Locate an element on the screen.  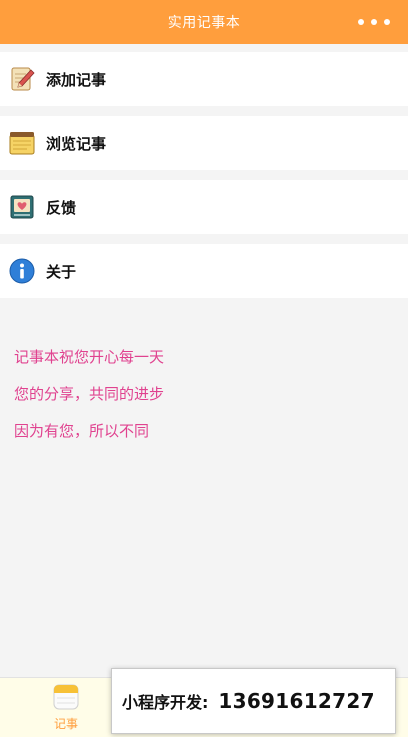
header-bar: 实用记事本 is located at coordinates (204, 22).